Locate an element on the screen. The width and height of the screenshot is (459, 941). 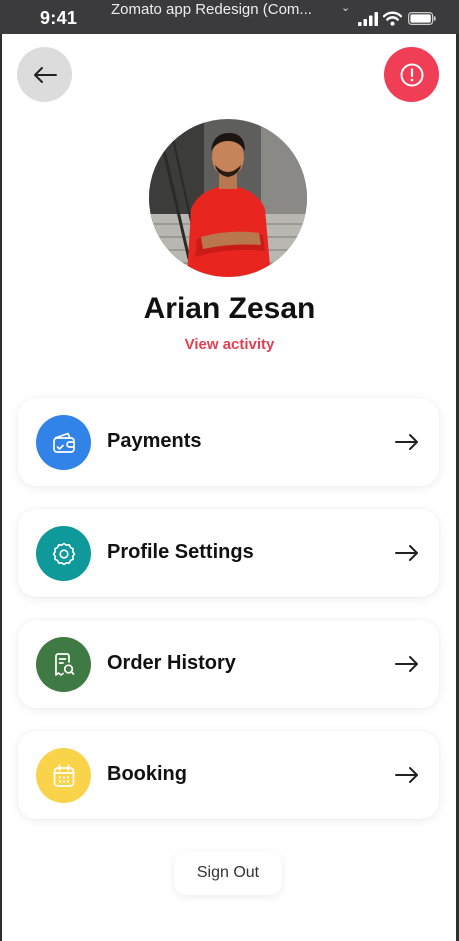
menu-item-profile-settings: Profile Settings is located at coordinates (228, 553).